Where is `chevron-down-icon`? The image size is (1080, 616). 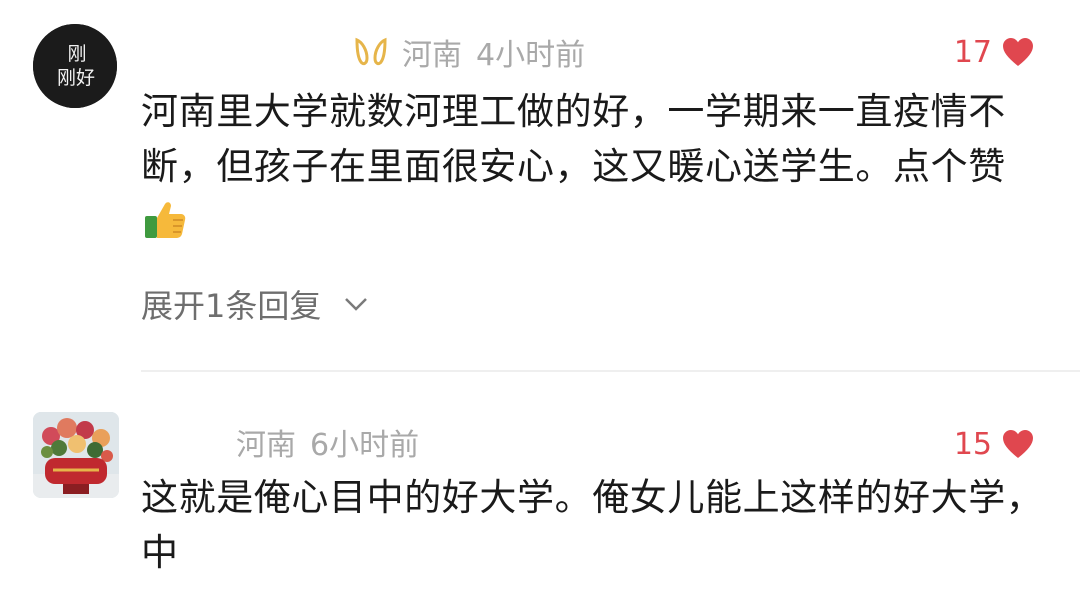
chevron-down-icon is located at coordinates (356, 304).